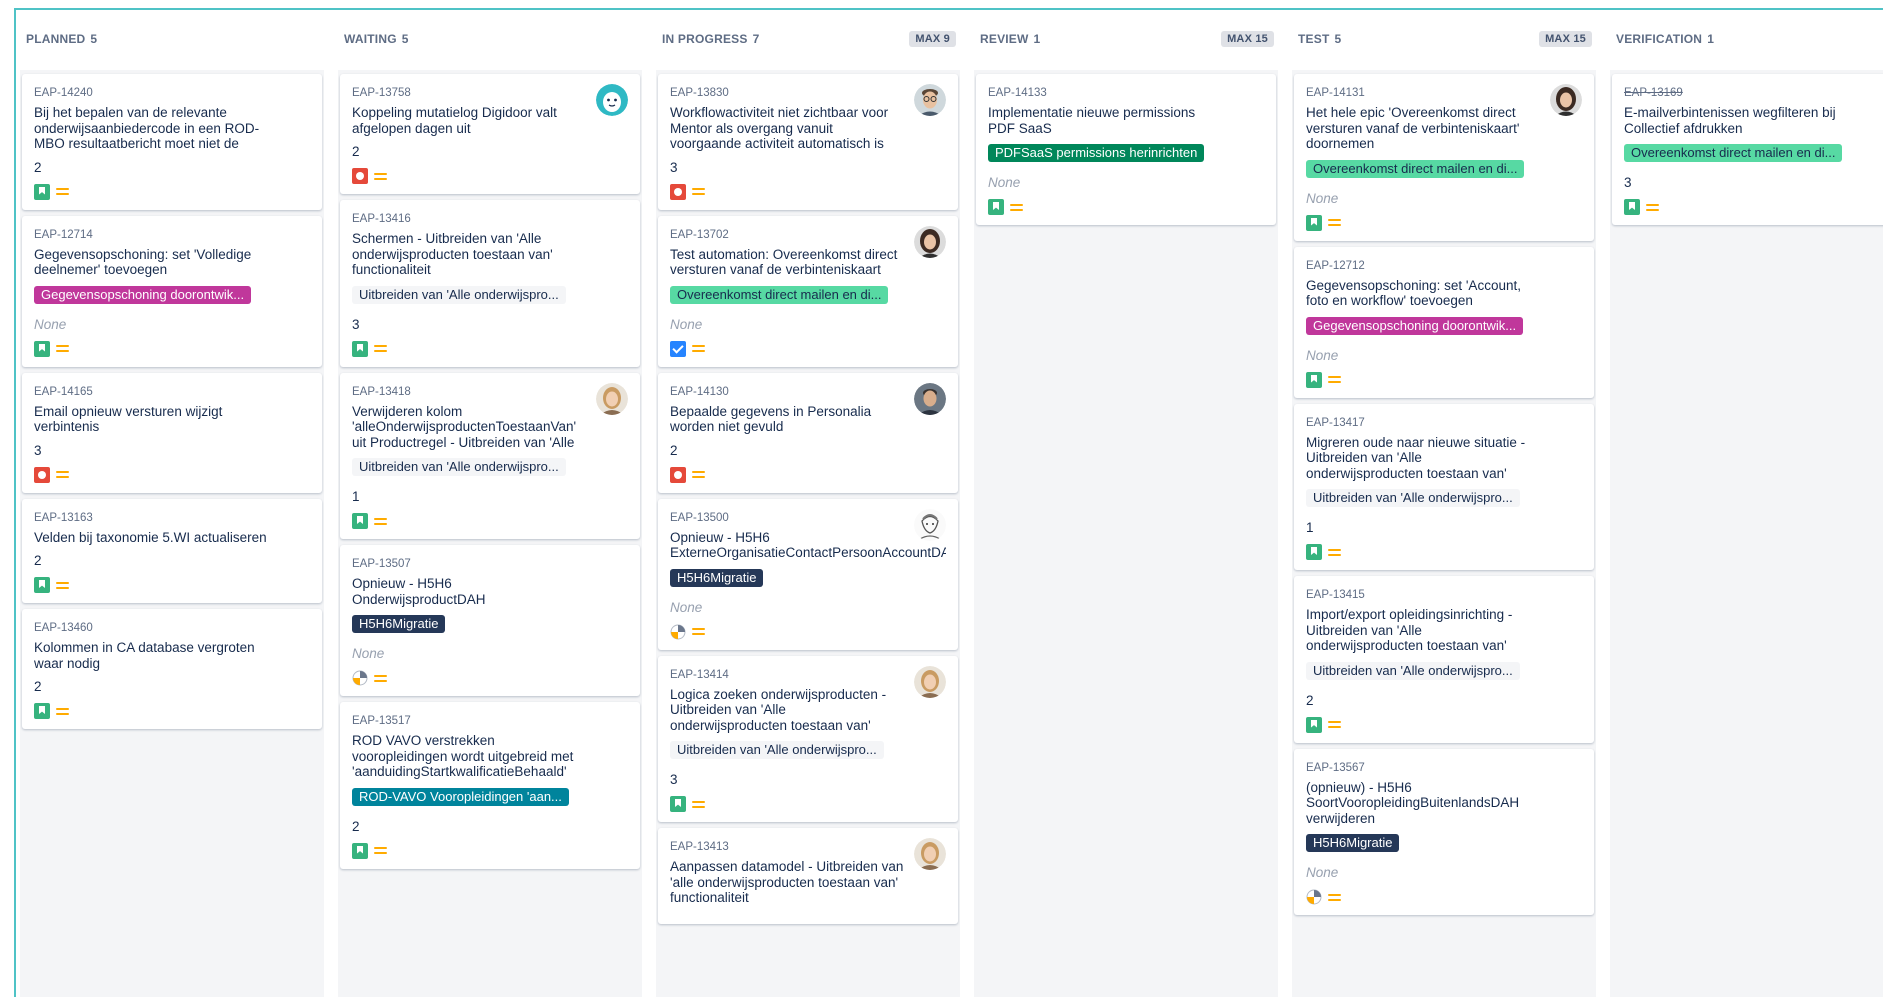 Image resolution: width=1883 pixels, height=997 pixels. Describe the element at coordinates (490, 721) in the screenshot. I see `issue-key: EAP-13517` at that location.